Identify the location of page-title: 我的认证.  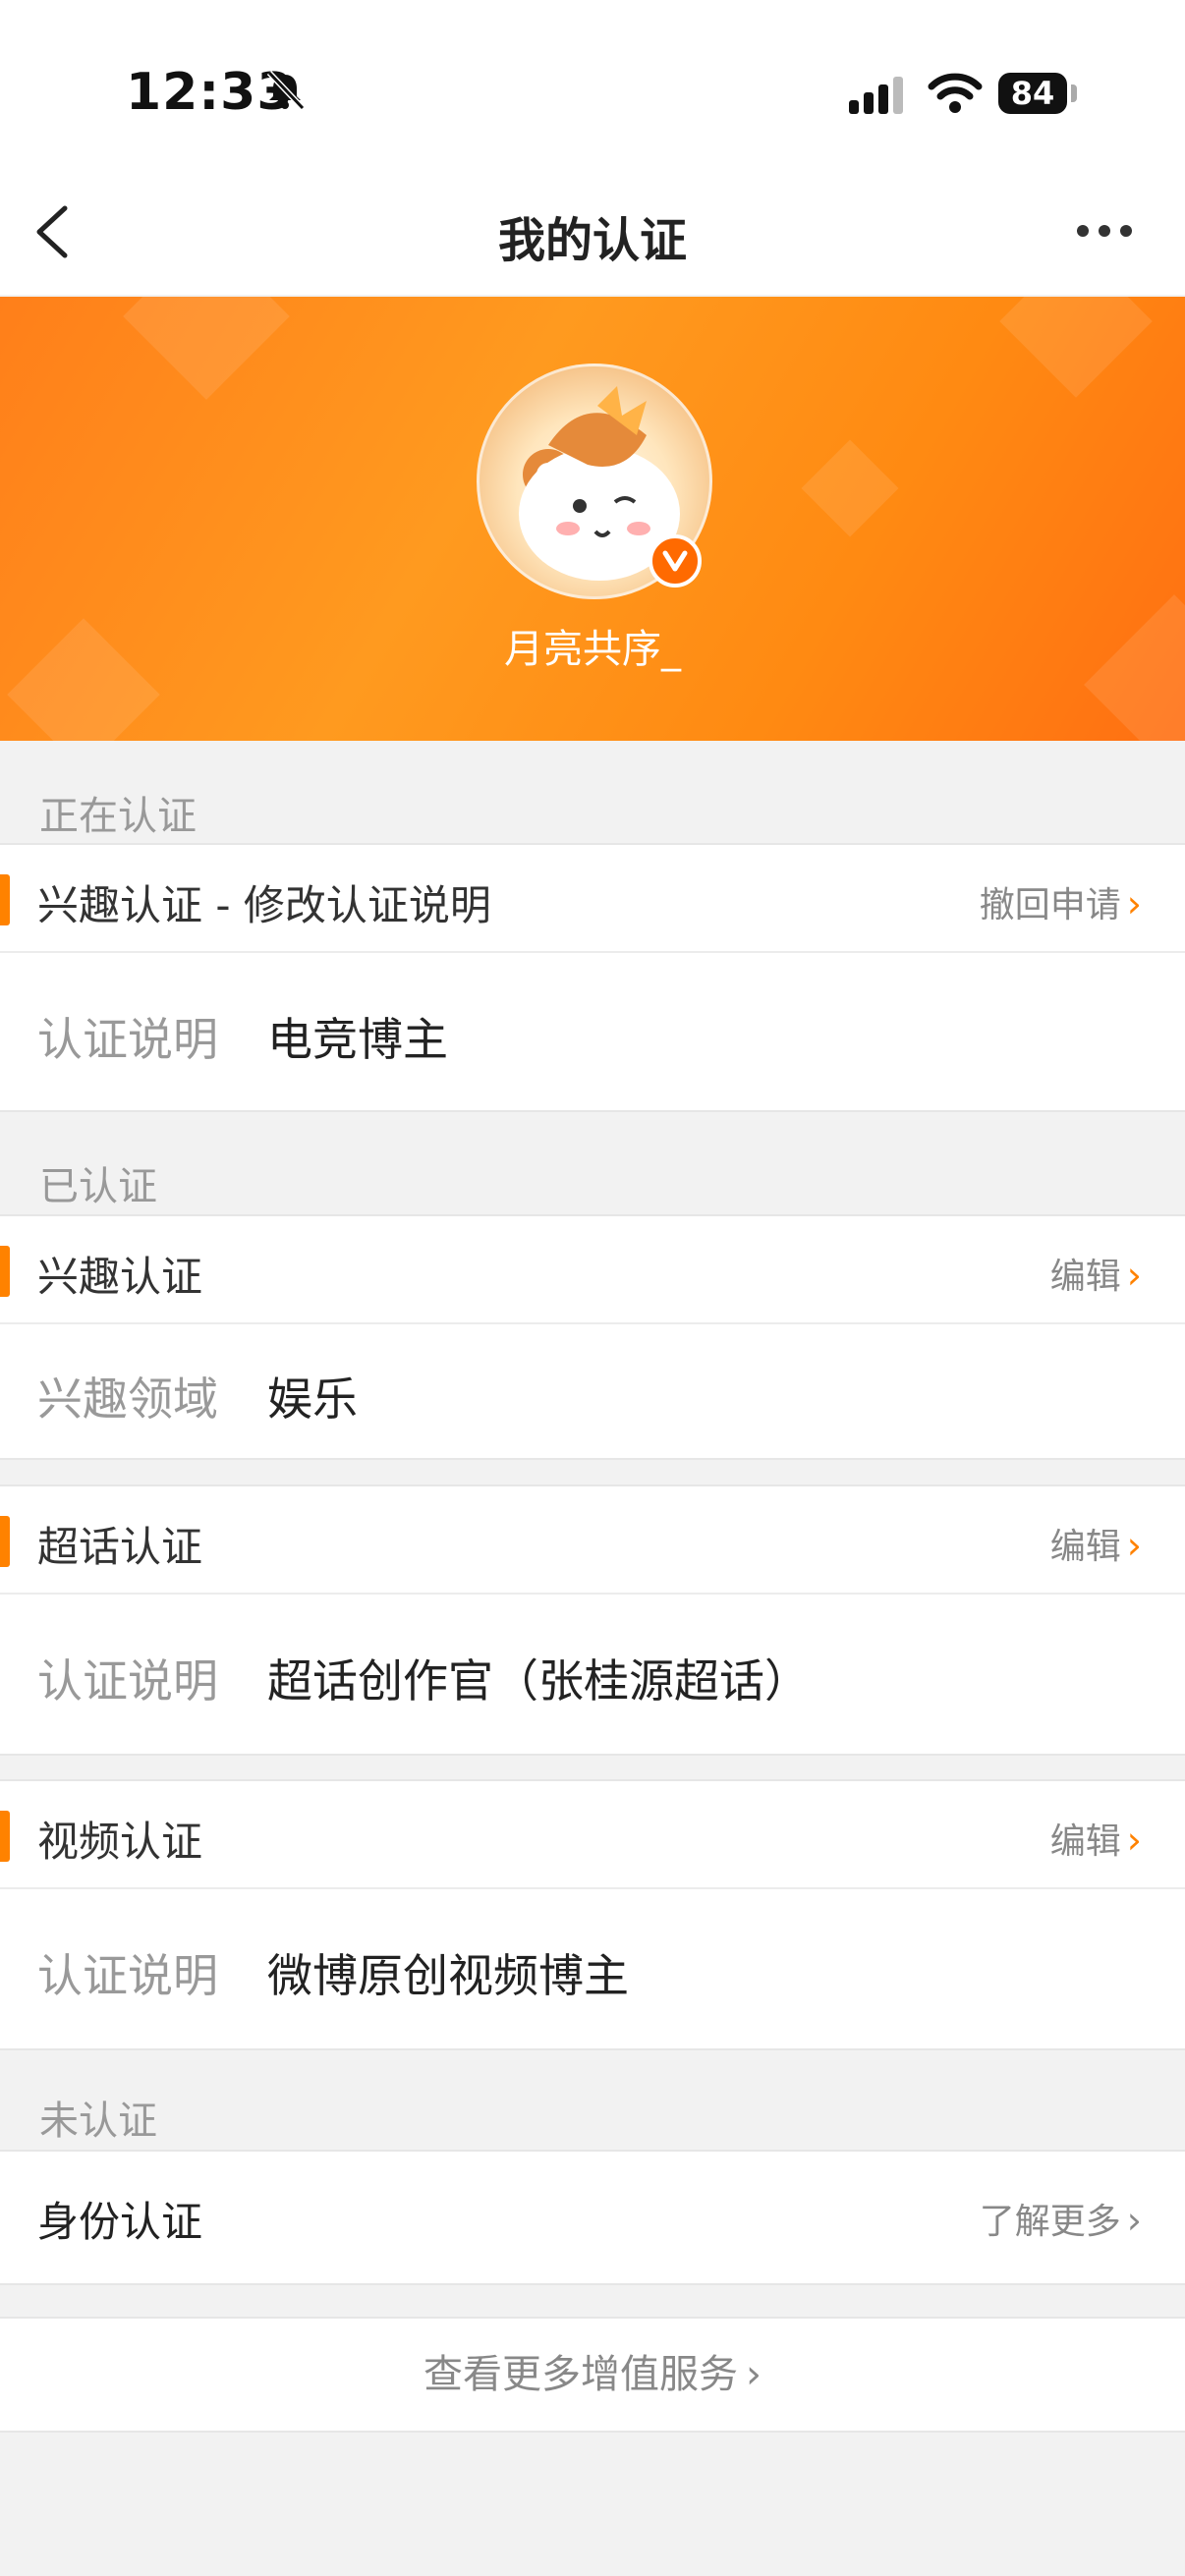
(592, 240).